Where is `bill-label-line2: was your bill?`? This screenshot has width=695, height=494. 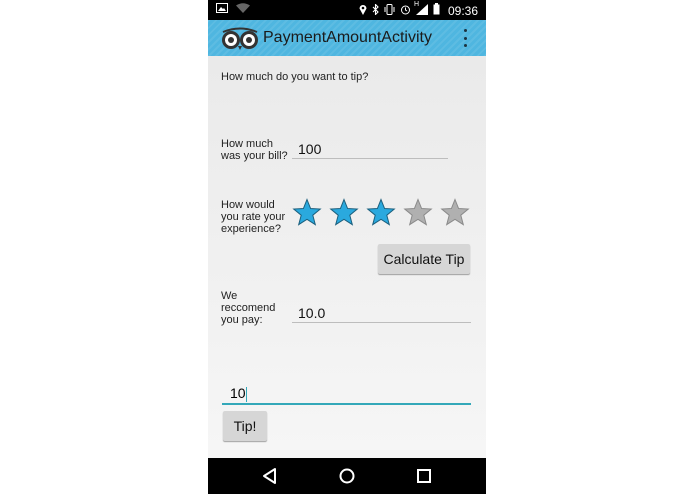
bill-label-line2: was your bill? is located at coordinates (254, 156).